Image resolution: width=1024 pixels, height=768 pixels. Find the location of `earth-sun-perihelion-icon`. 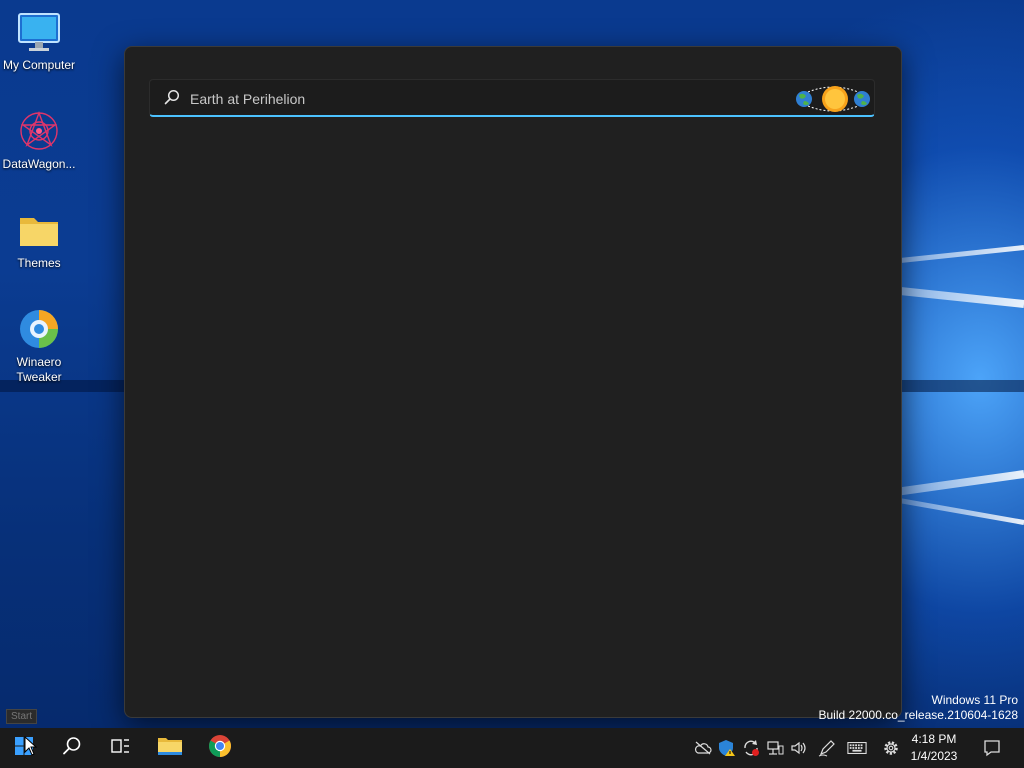

earth-sun-perihelion-icon is located at coordinates (833, 99).